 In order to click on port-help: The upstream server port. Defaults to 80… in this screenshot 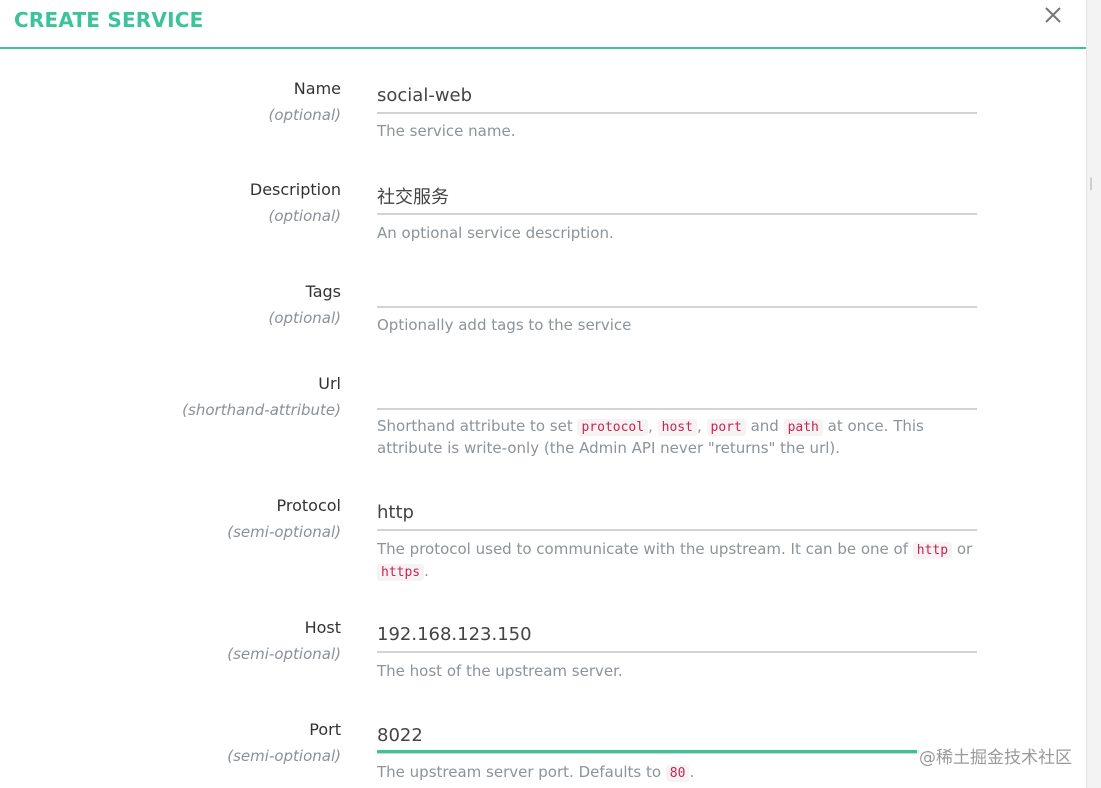, I will do `click(677, 773)`.